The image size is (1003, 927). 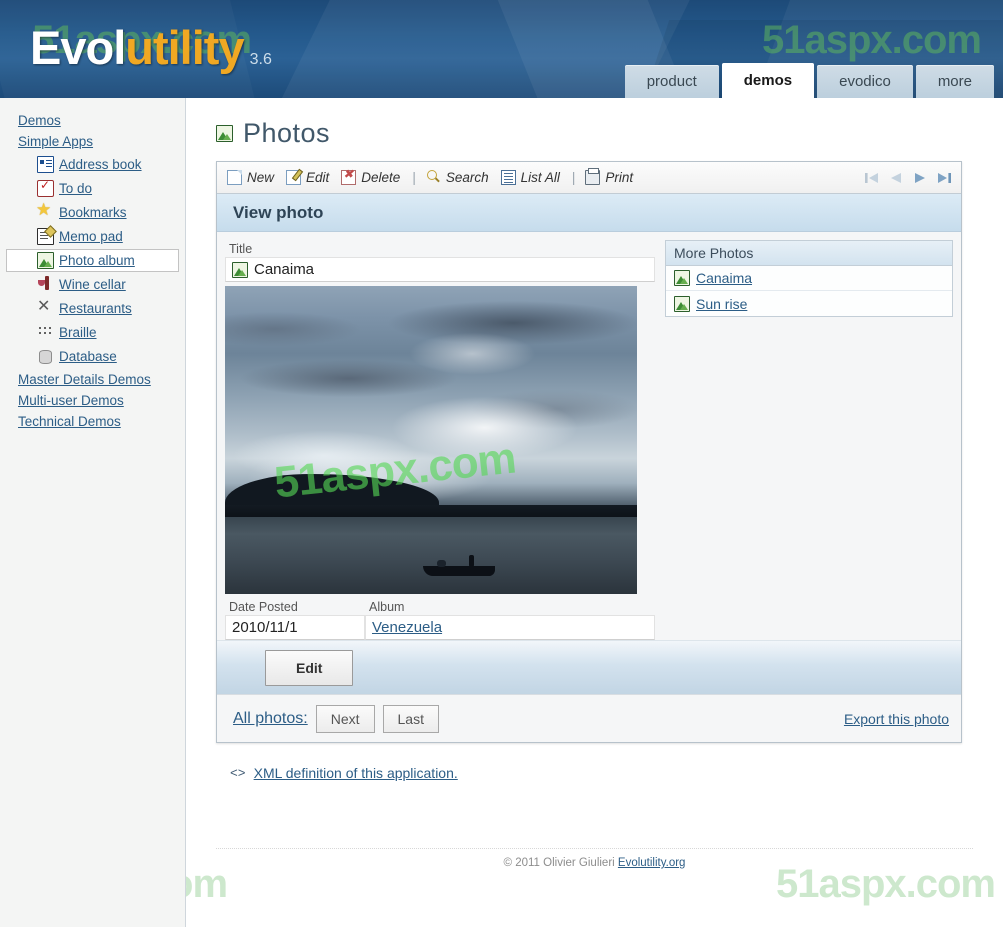 I want to click on sidebar-item-address-book: Address book, so click(x=92, y=164).